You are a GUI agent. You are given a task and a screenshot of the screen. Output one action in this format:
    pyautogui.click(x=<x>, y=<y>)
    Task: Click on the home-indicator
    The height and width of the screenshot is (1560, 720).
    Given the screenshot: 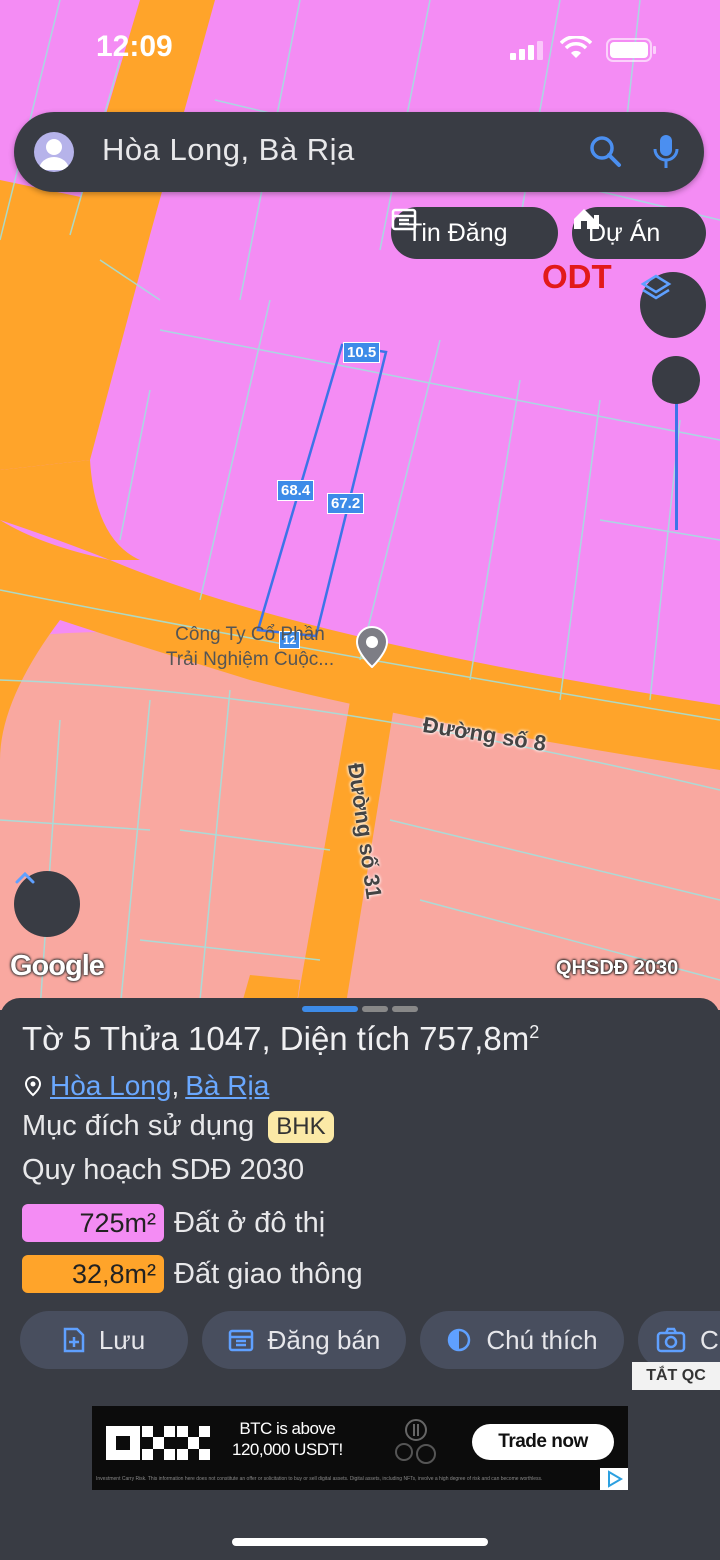 What is the action you would take?
    pyautogui.click(x=360, y=1542)
    